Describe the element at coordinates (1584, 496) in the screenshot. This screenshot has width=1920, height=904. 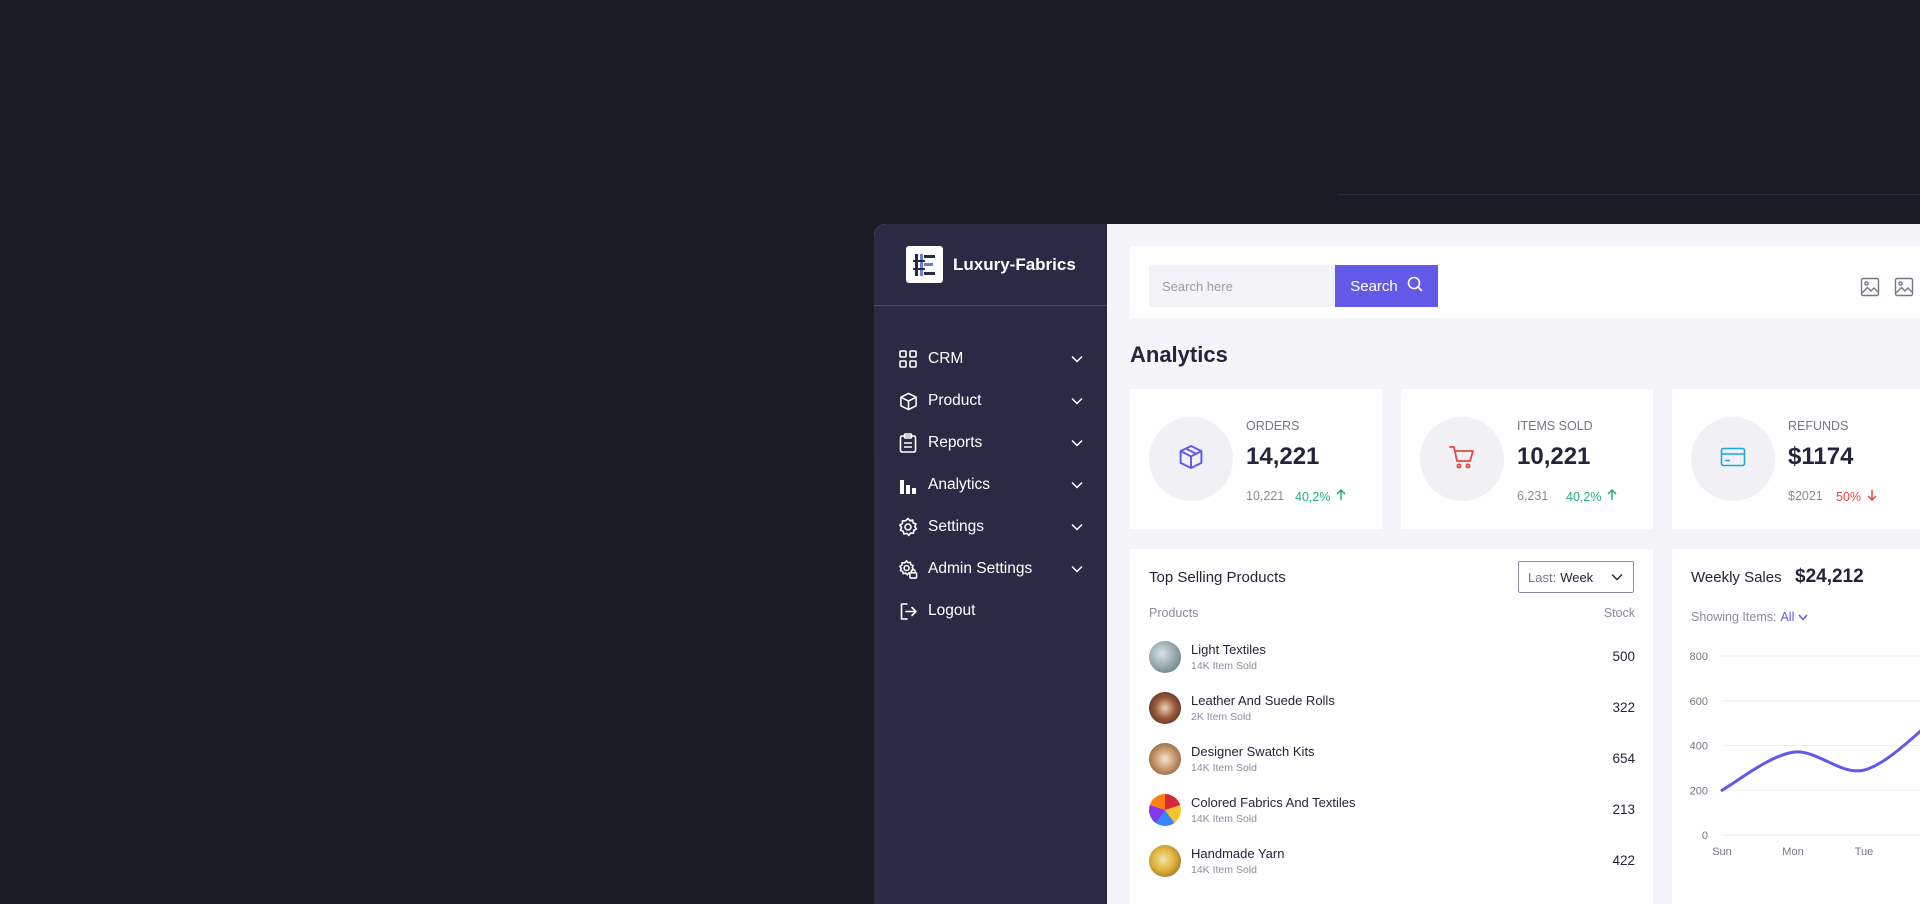
I see `stat-change-value: 40,2%` at that location.